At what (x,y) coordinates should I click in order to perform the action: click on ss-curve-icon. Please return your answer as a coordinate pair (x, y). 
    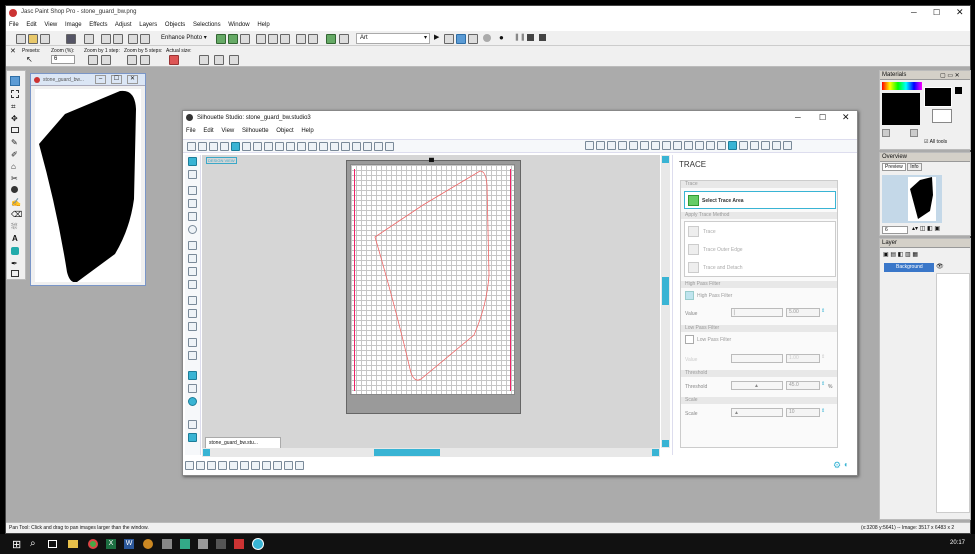
    Looking at the image, I should click on (192, 258).